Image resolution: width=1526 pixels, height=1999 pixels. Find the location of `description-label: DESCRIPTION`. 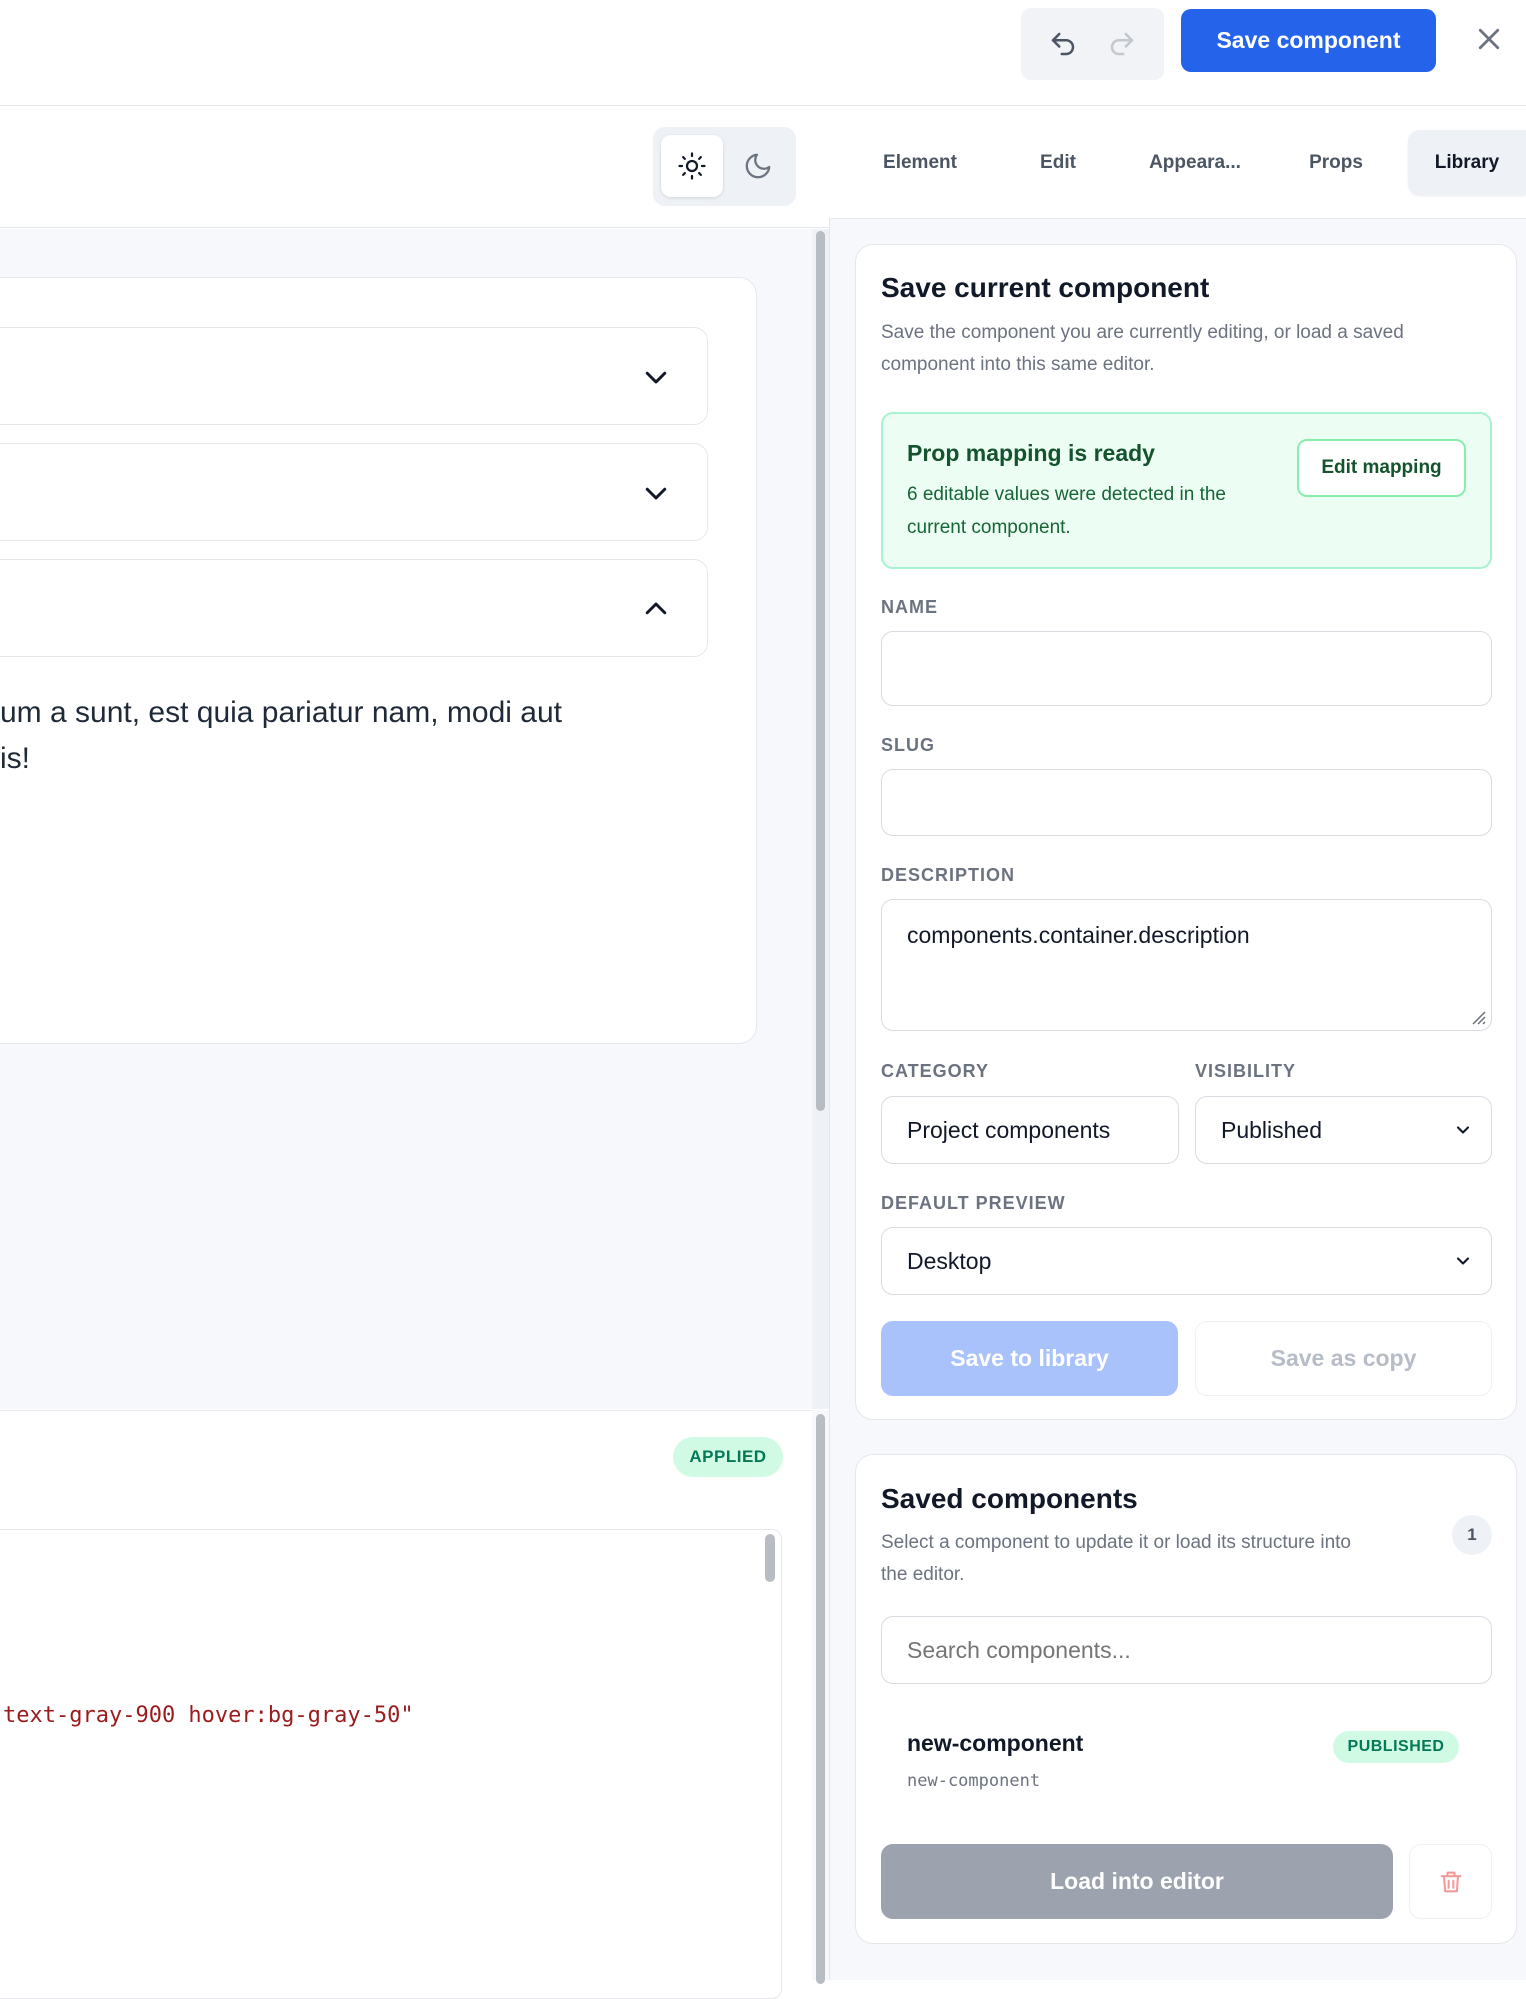

description-label: DESCRIPTION is located at coordinates (948, 875).